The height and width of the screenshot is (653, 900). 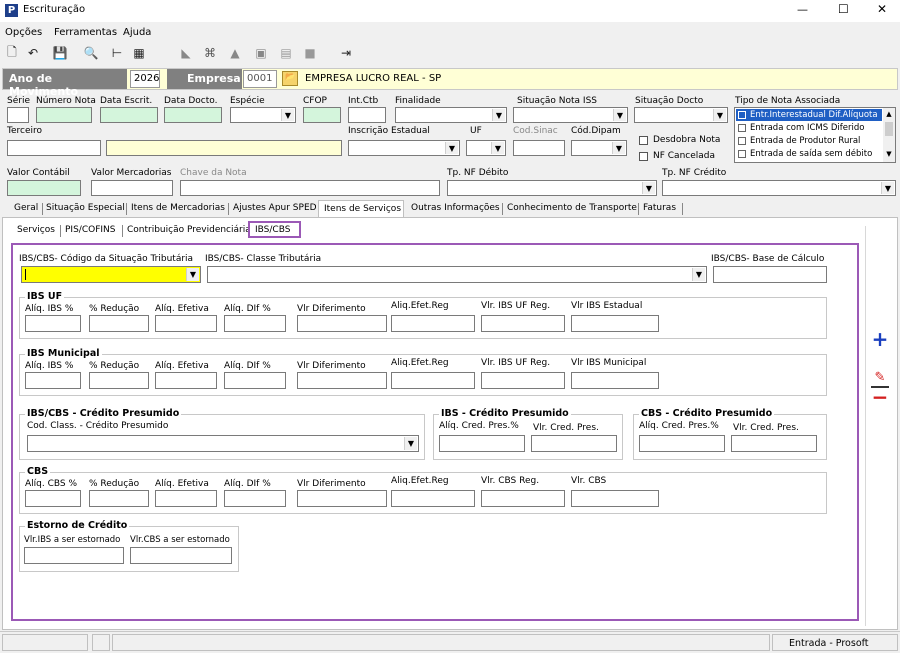 I want to click on valor-contabil-input, so click(x=44, y=188).